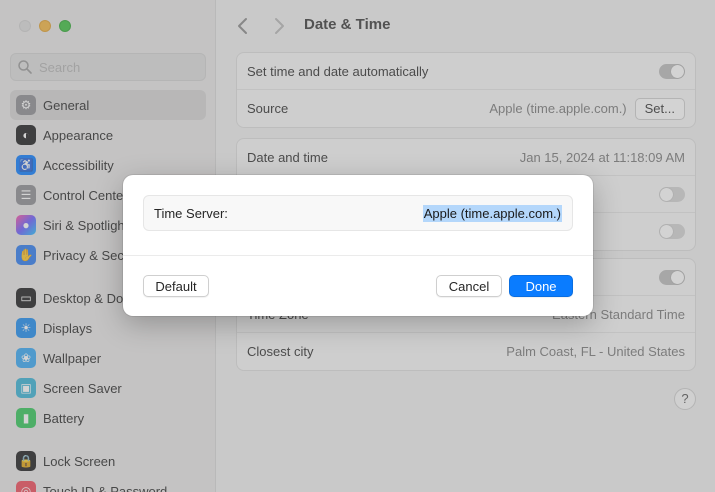 The width and height of the screenshot is (715, 492). I want to click on done-button: Done, so click(541, 286).